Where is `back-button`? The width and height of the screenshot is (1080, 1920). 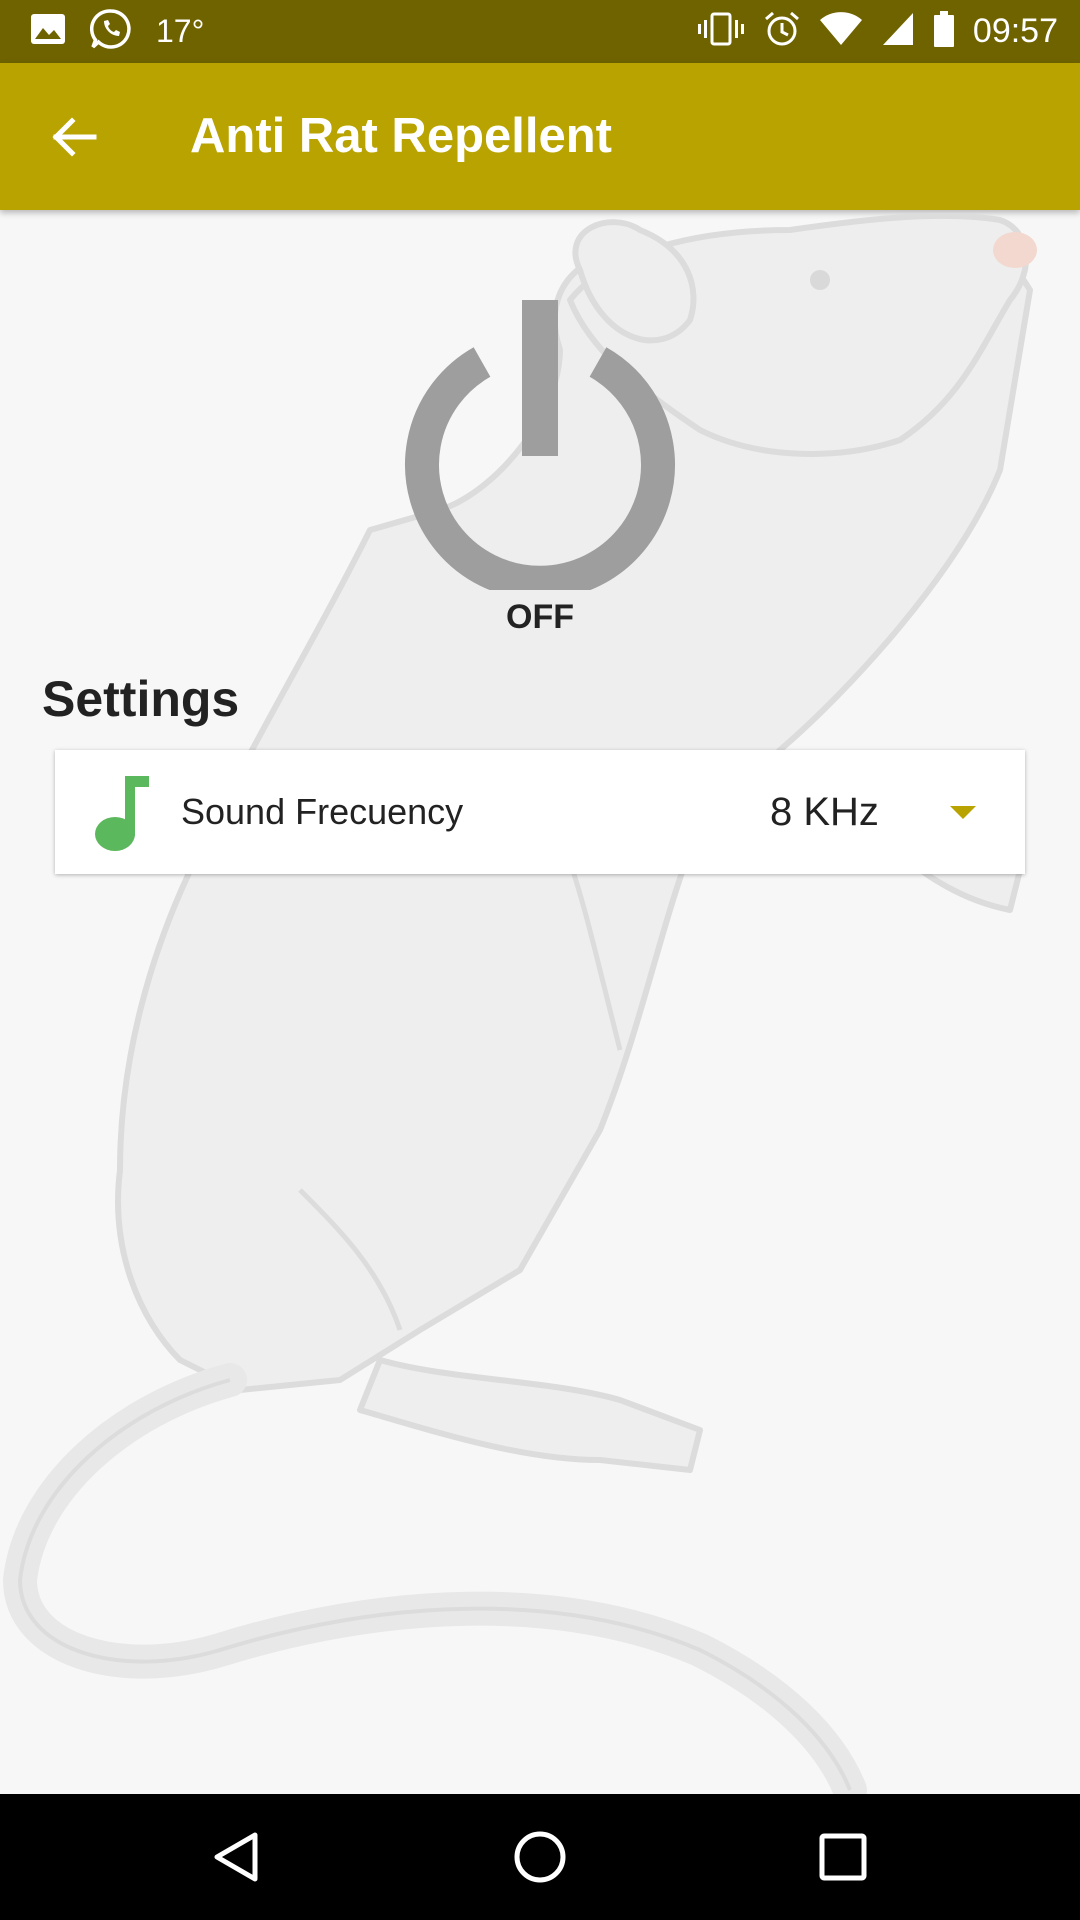
back-button is located at coordinates (74, 137).